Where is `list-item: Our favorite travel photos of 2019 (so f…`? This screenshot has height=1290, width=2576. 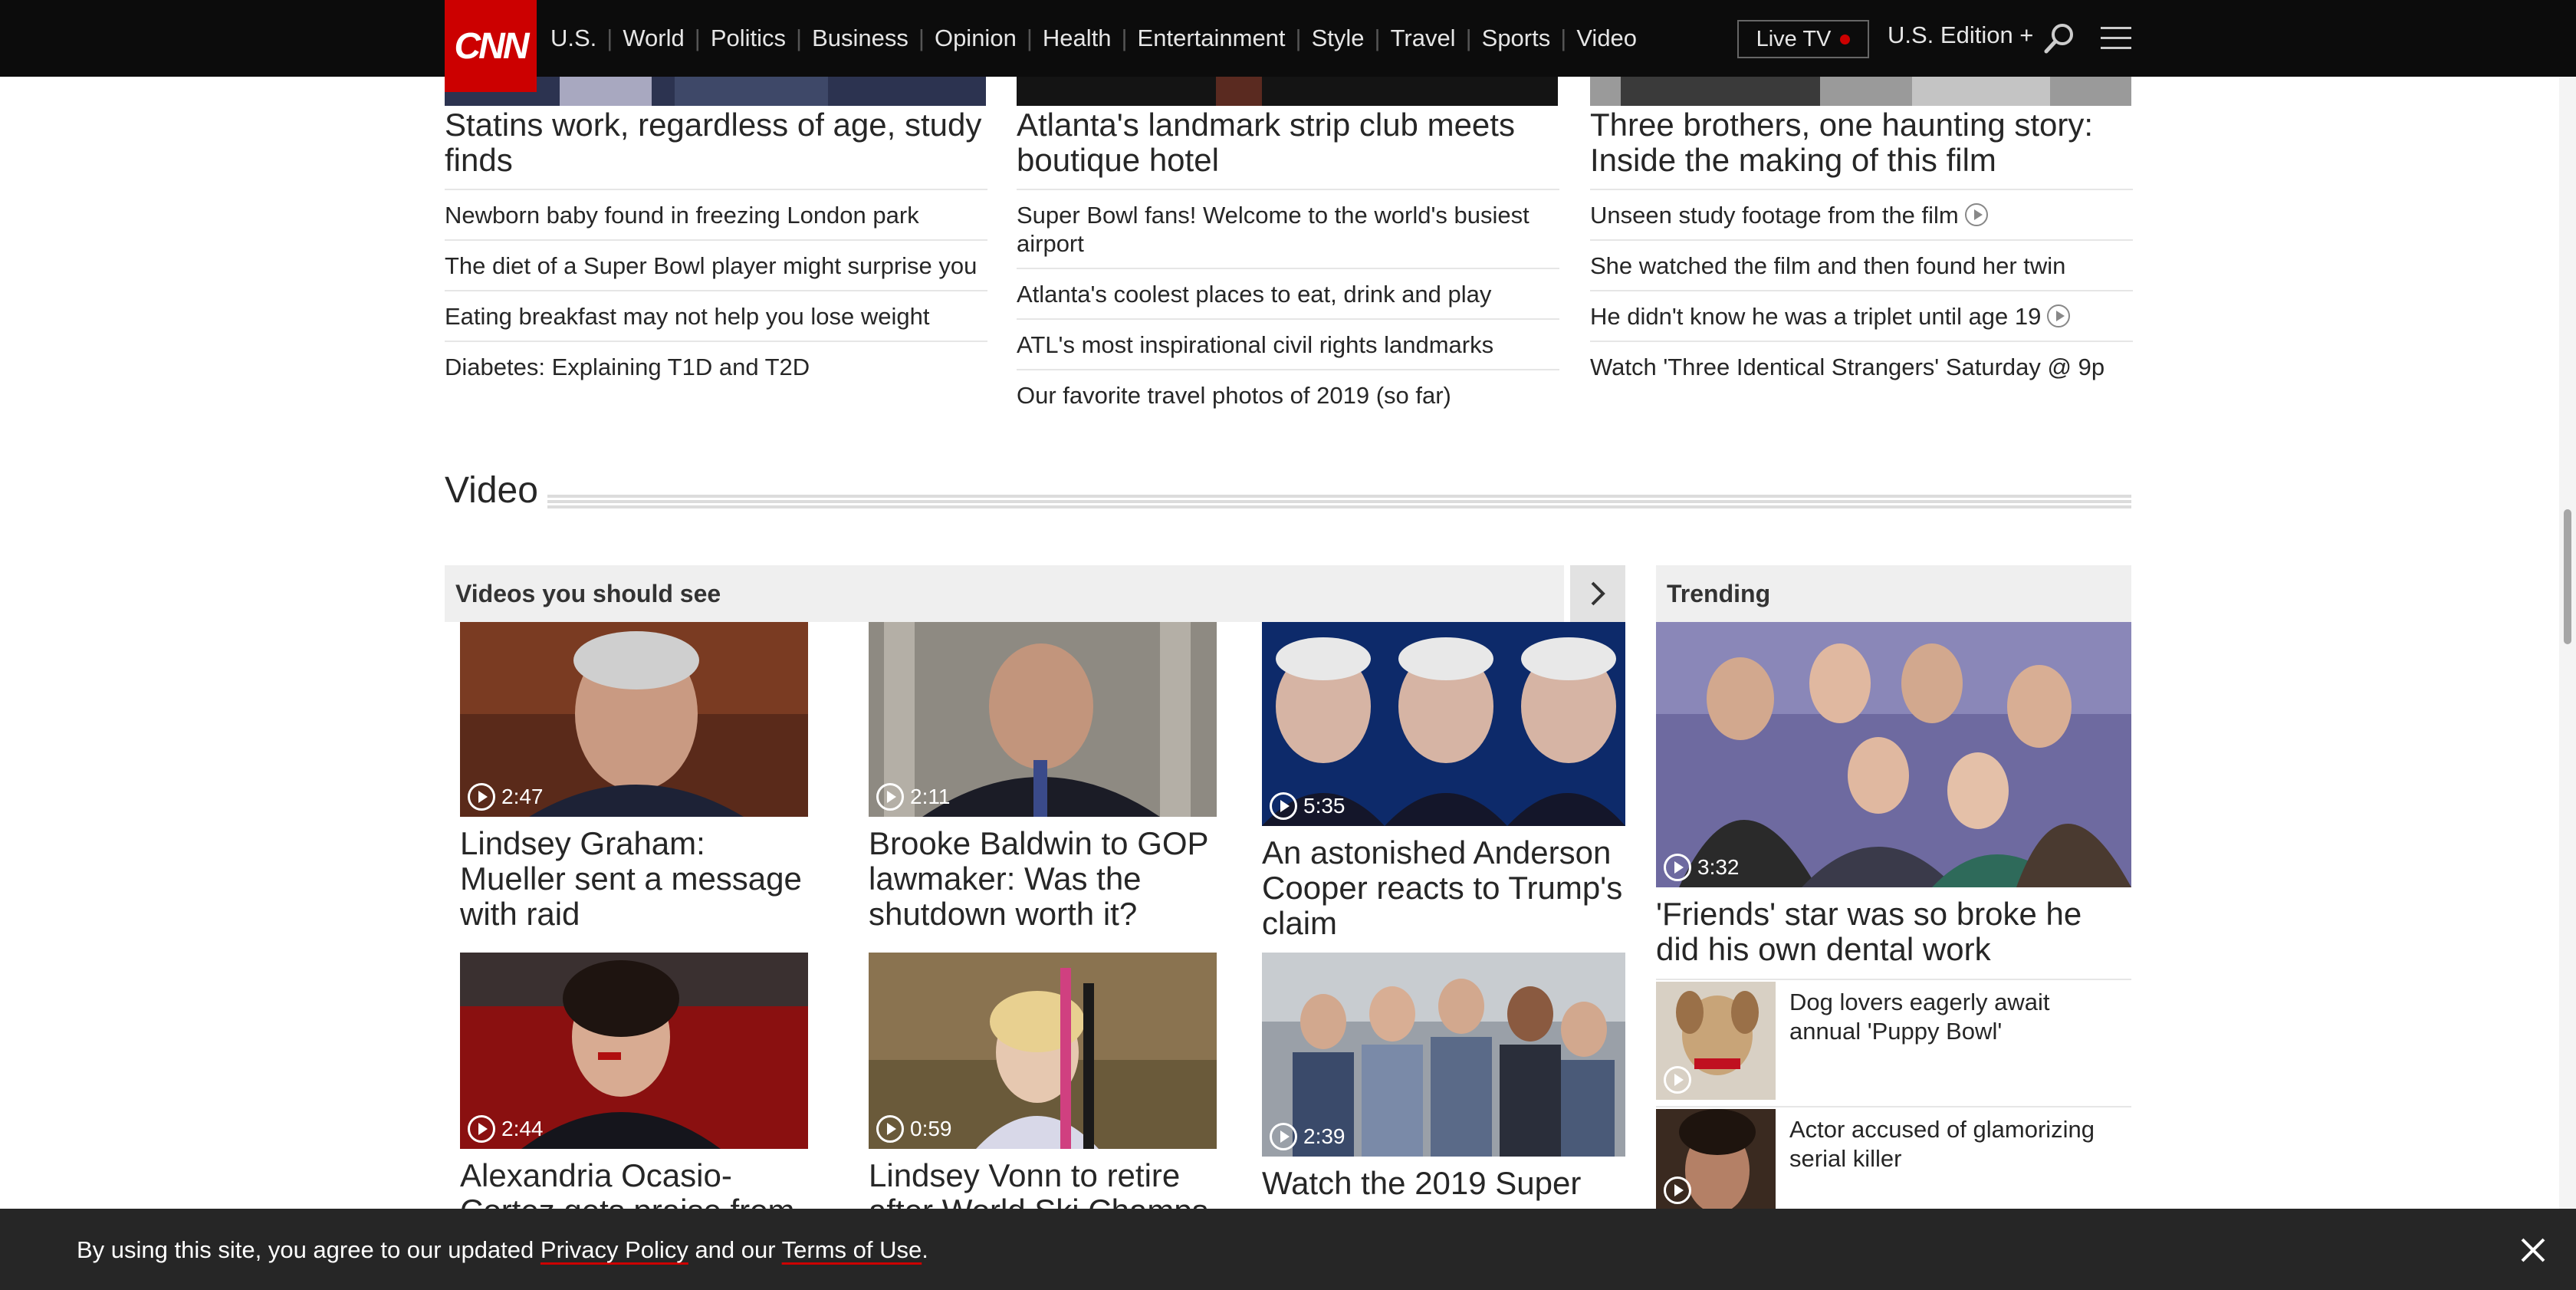
list-item: Our favorite travel photos of 2019 (so f… is located at coordinates (1288, 395).